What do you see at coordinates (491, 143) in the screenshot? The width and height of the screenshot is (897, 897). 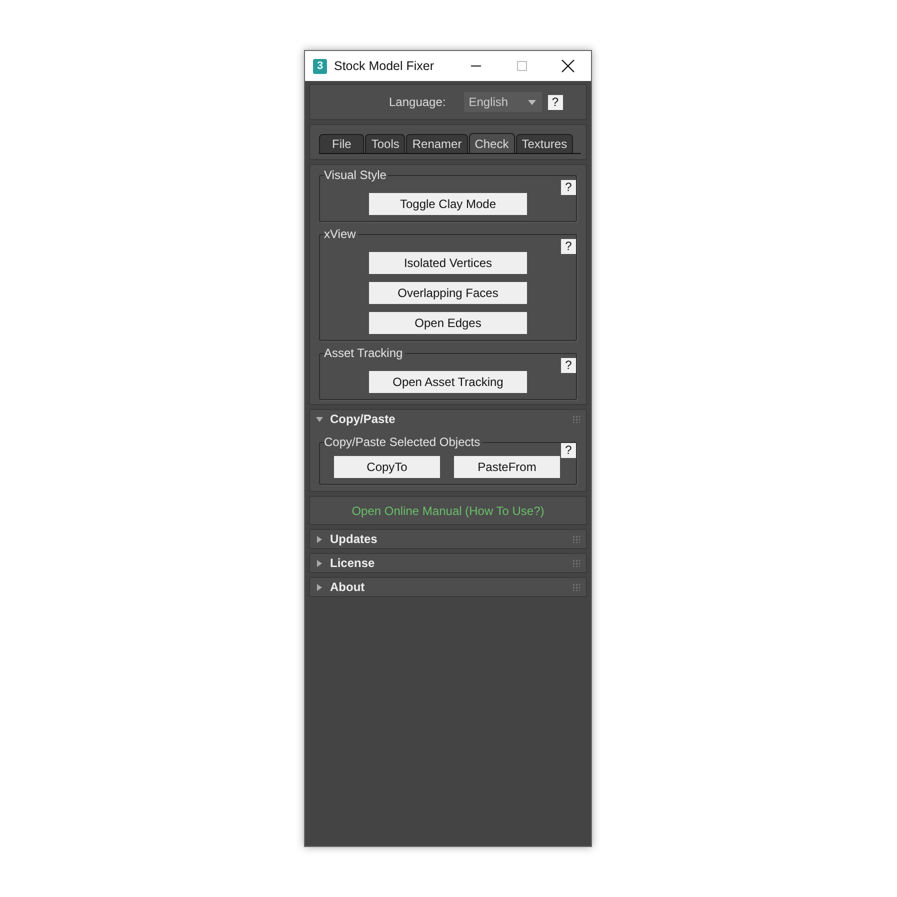 I see `tab: Check` at bounding box center [491, 143].